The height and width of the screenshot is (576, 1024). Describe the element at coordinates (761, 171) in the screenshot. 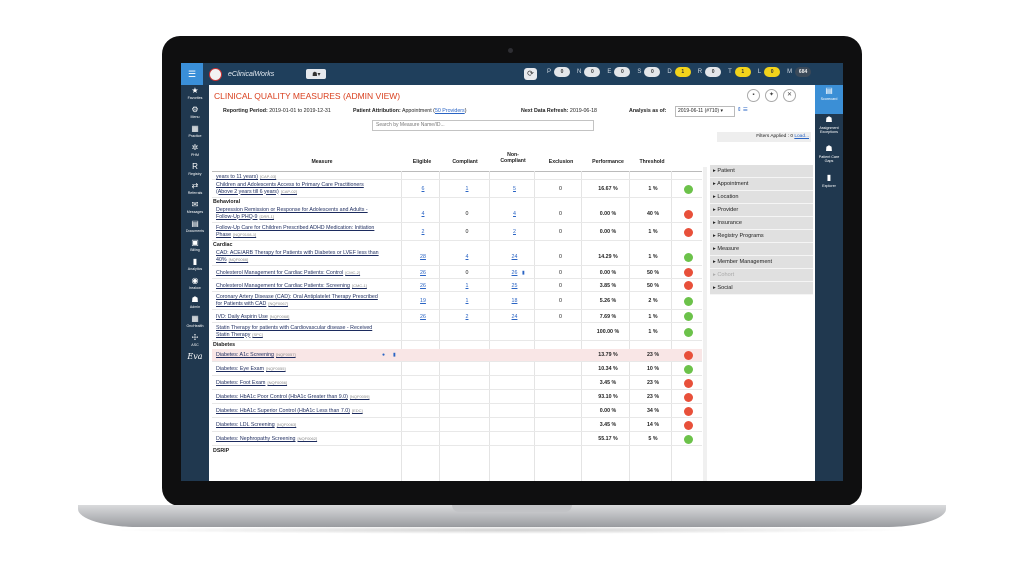

I see `filter-patient: ▸ Patient` at that location.